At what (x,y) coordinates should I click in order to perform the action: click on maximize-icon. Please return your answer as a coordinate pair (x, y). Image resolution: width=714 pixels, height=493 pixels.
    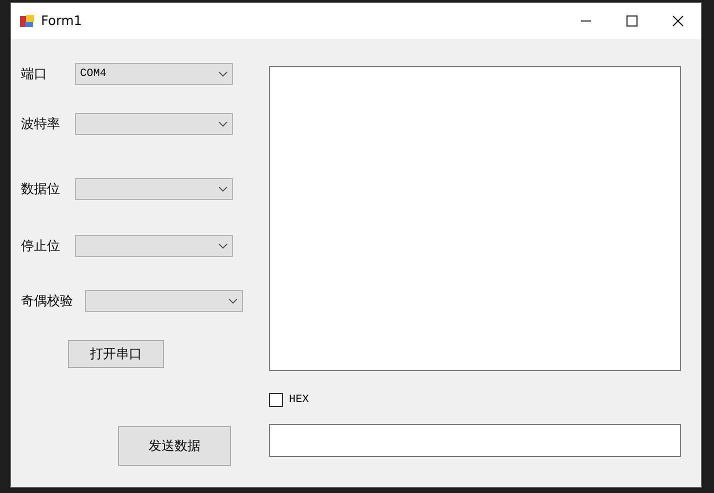
    Looking at the image, I should click on (632, 21).